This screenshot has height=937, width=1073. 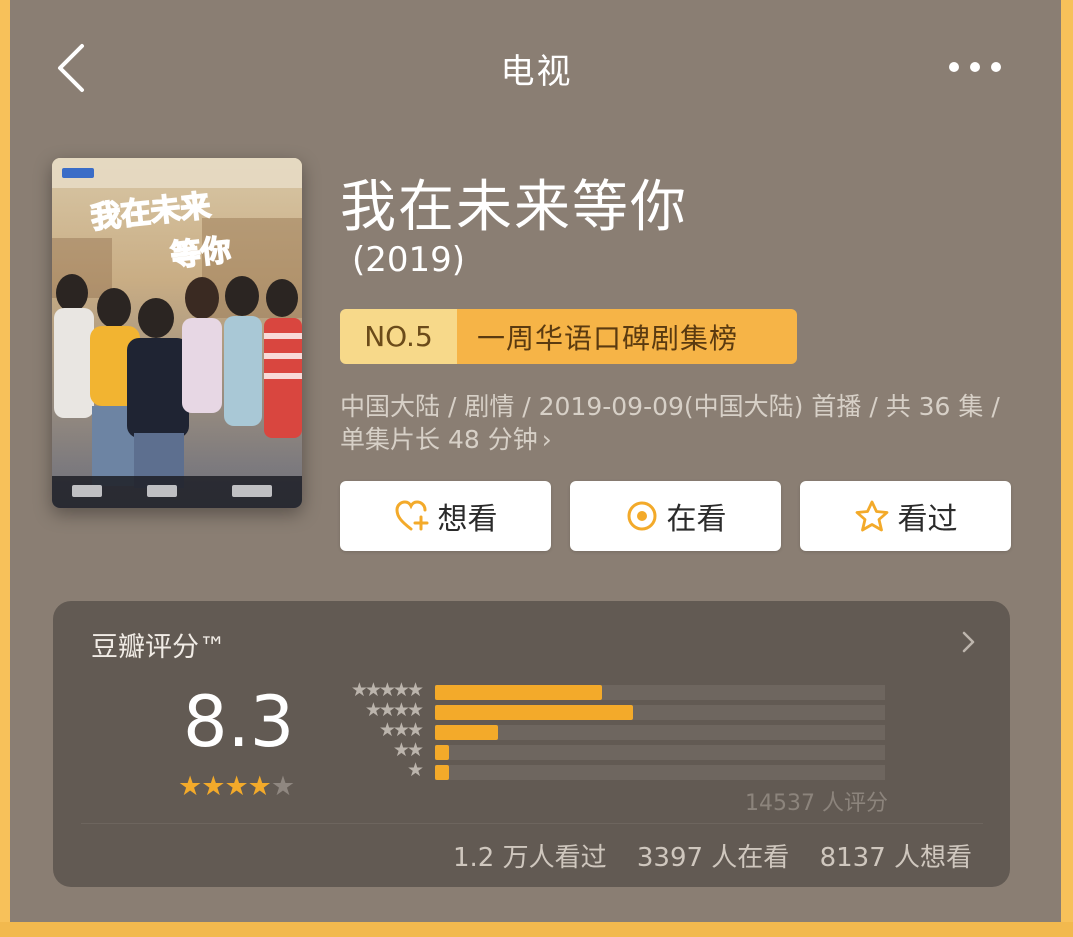 I want to click on rater-count: 14537 人评分, so click(x=816, y=803).